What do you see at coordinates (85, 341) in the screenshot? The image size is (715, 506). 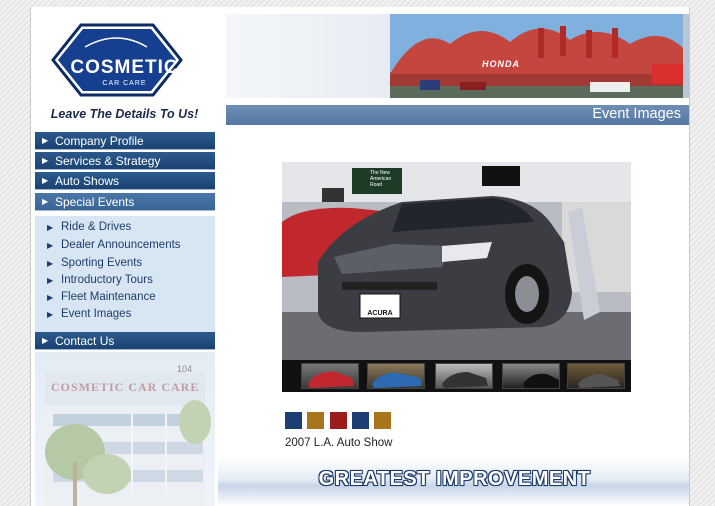 I see `nav-item-label: Contact Us` at bounding box center [85, 341].